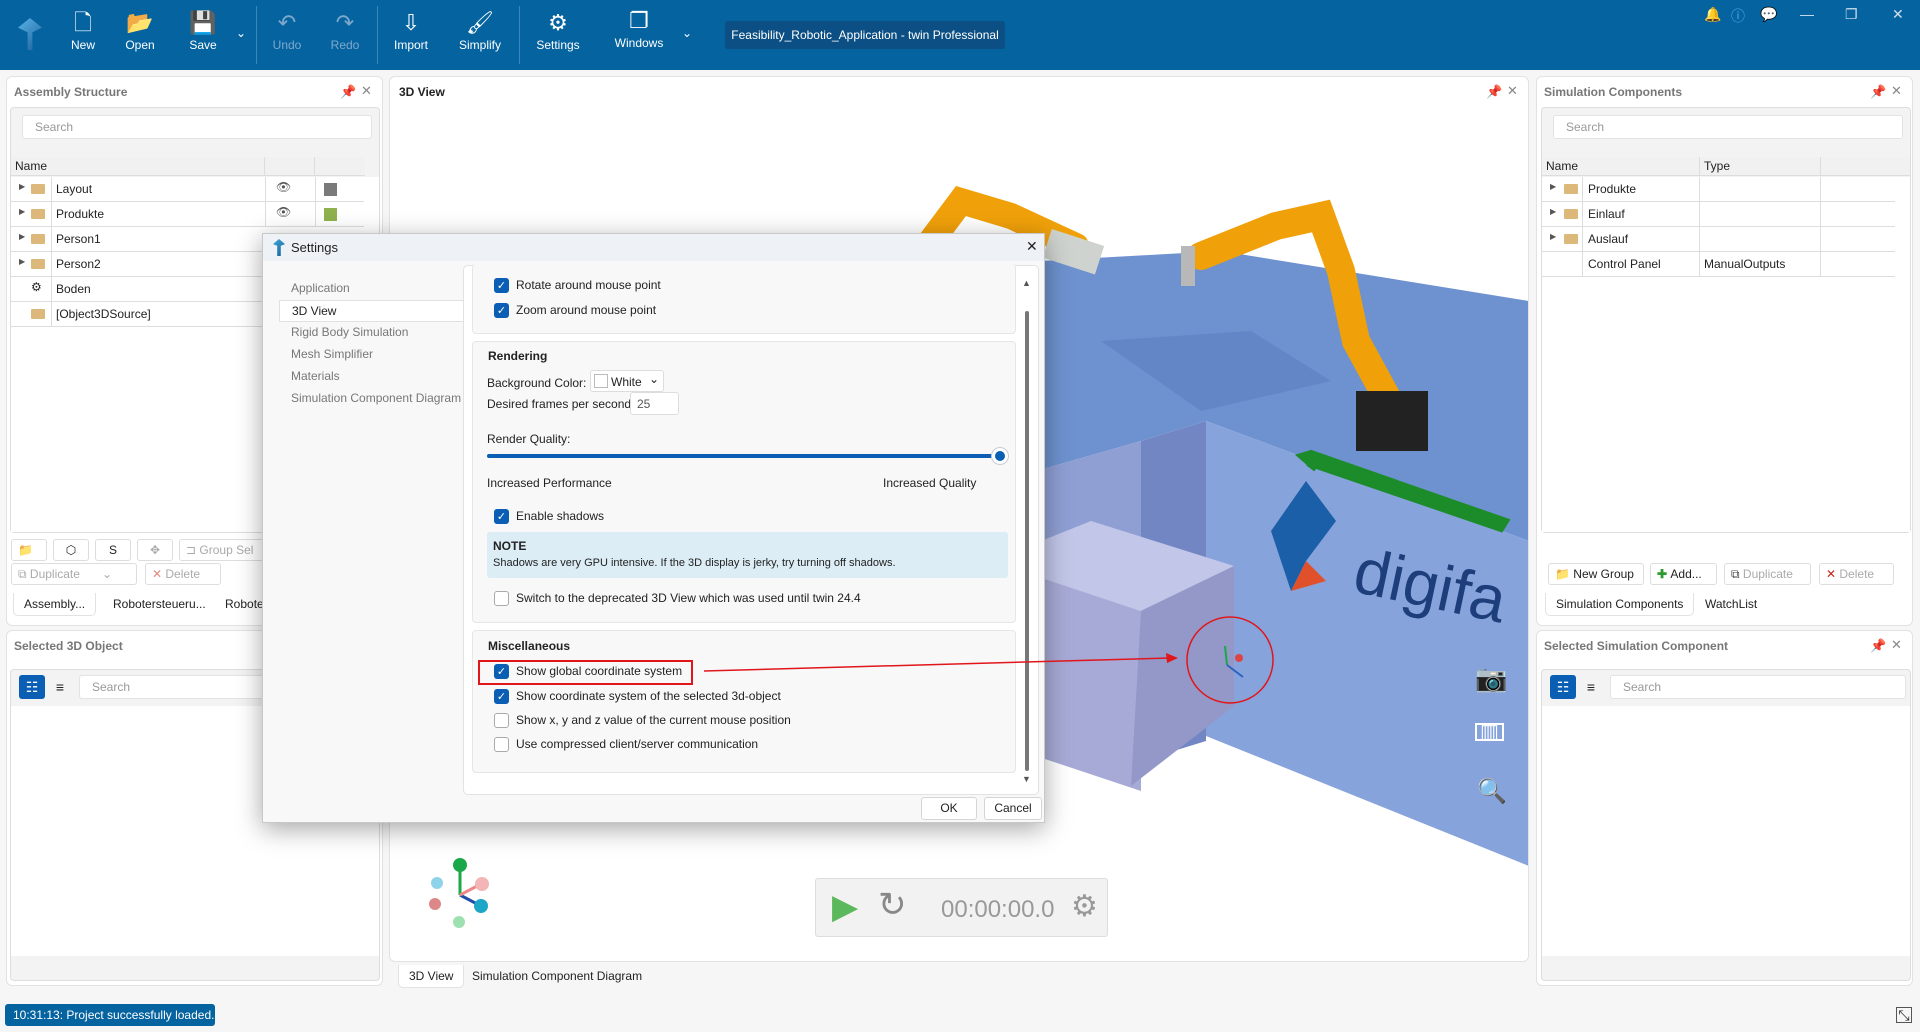  Describe the element at coordinates (1712, 14) in the screenshot. I see `bell-icon: 🔔` at that location.